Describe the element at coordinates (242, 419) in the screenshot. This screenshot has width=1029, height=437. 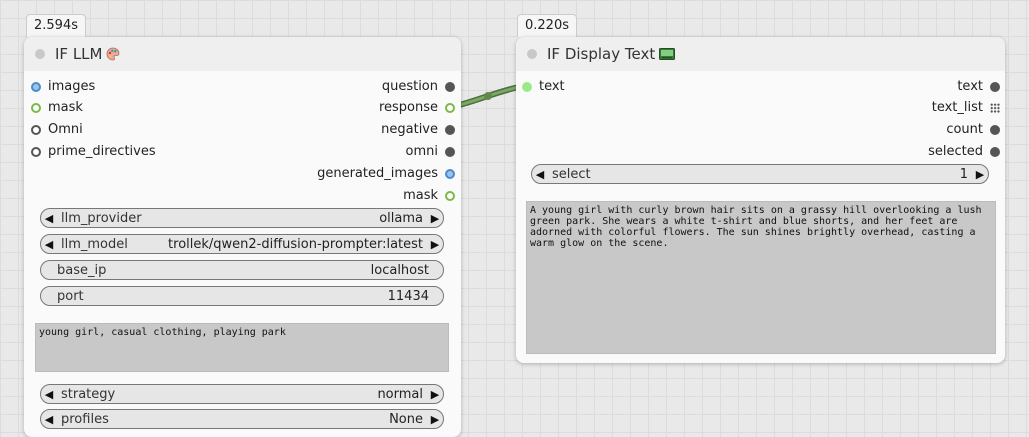
I see `profiles-combo: ◀ profiles None ▶` at that location.